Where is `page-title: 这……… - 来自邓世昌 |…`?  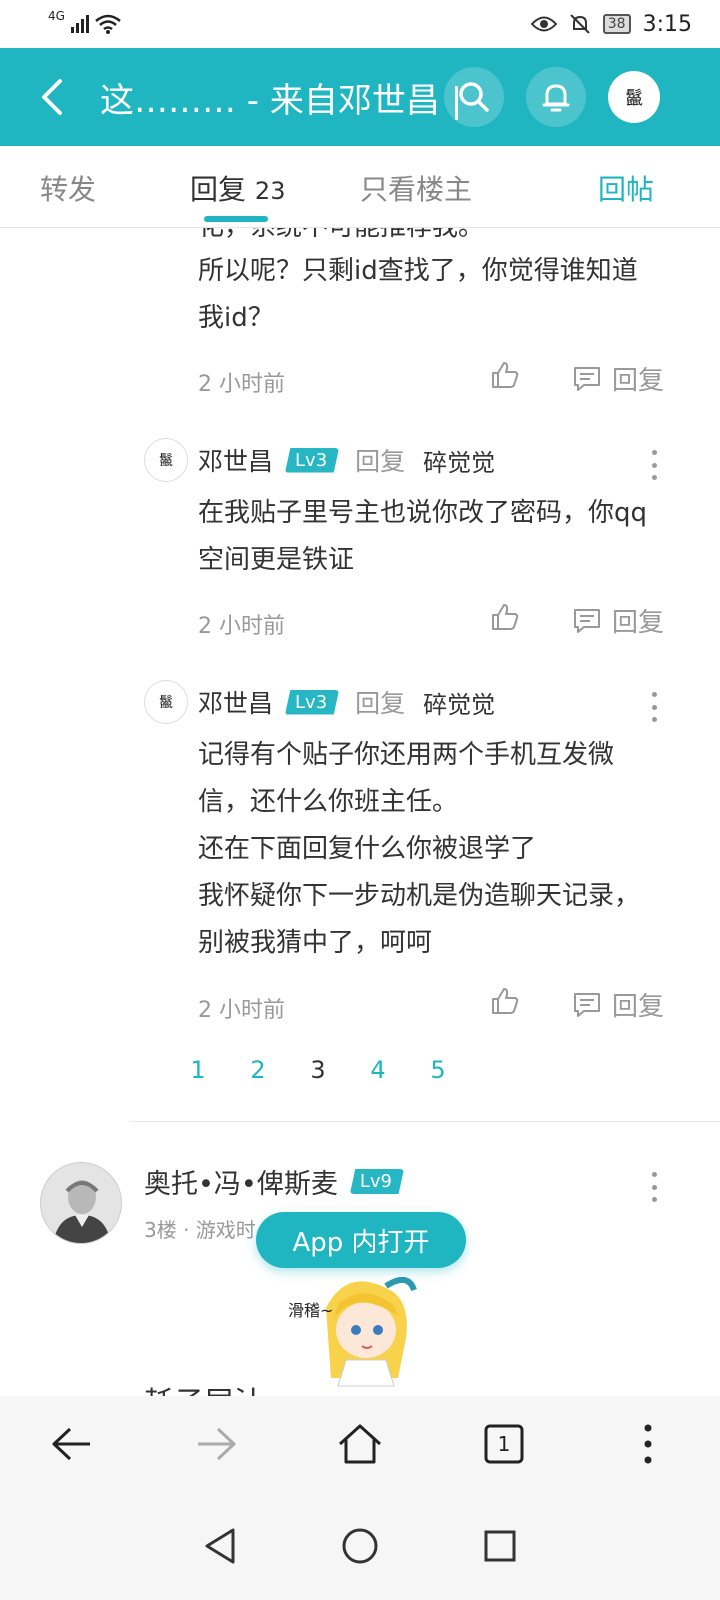 page-title: 这……… - 来自邓世昌 |… is located at coordinates (280, 100).